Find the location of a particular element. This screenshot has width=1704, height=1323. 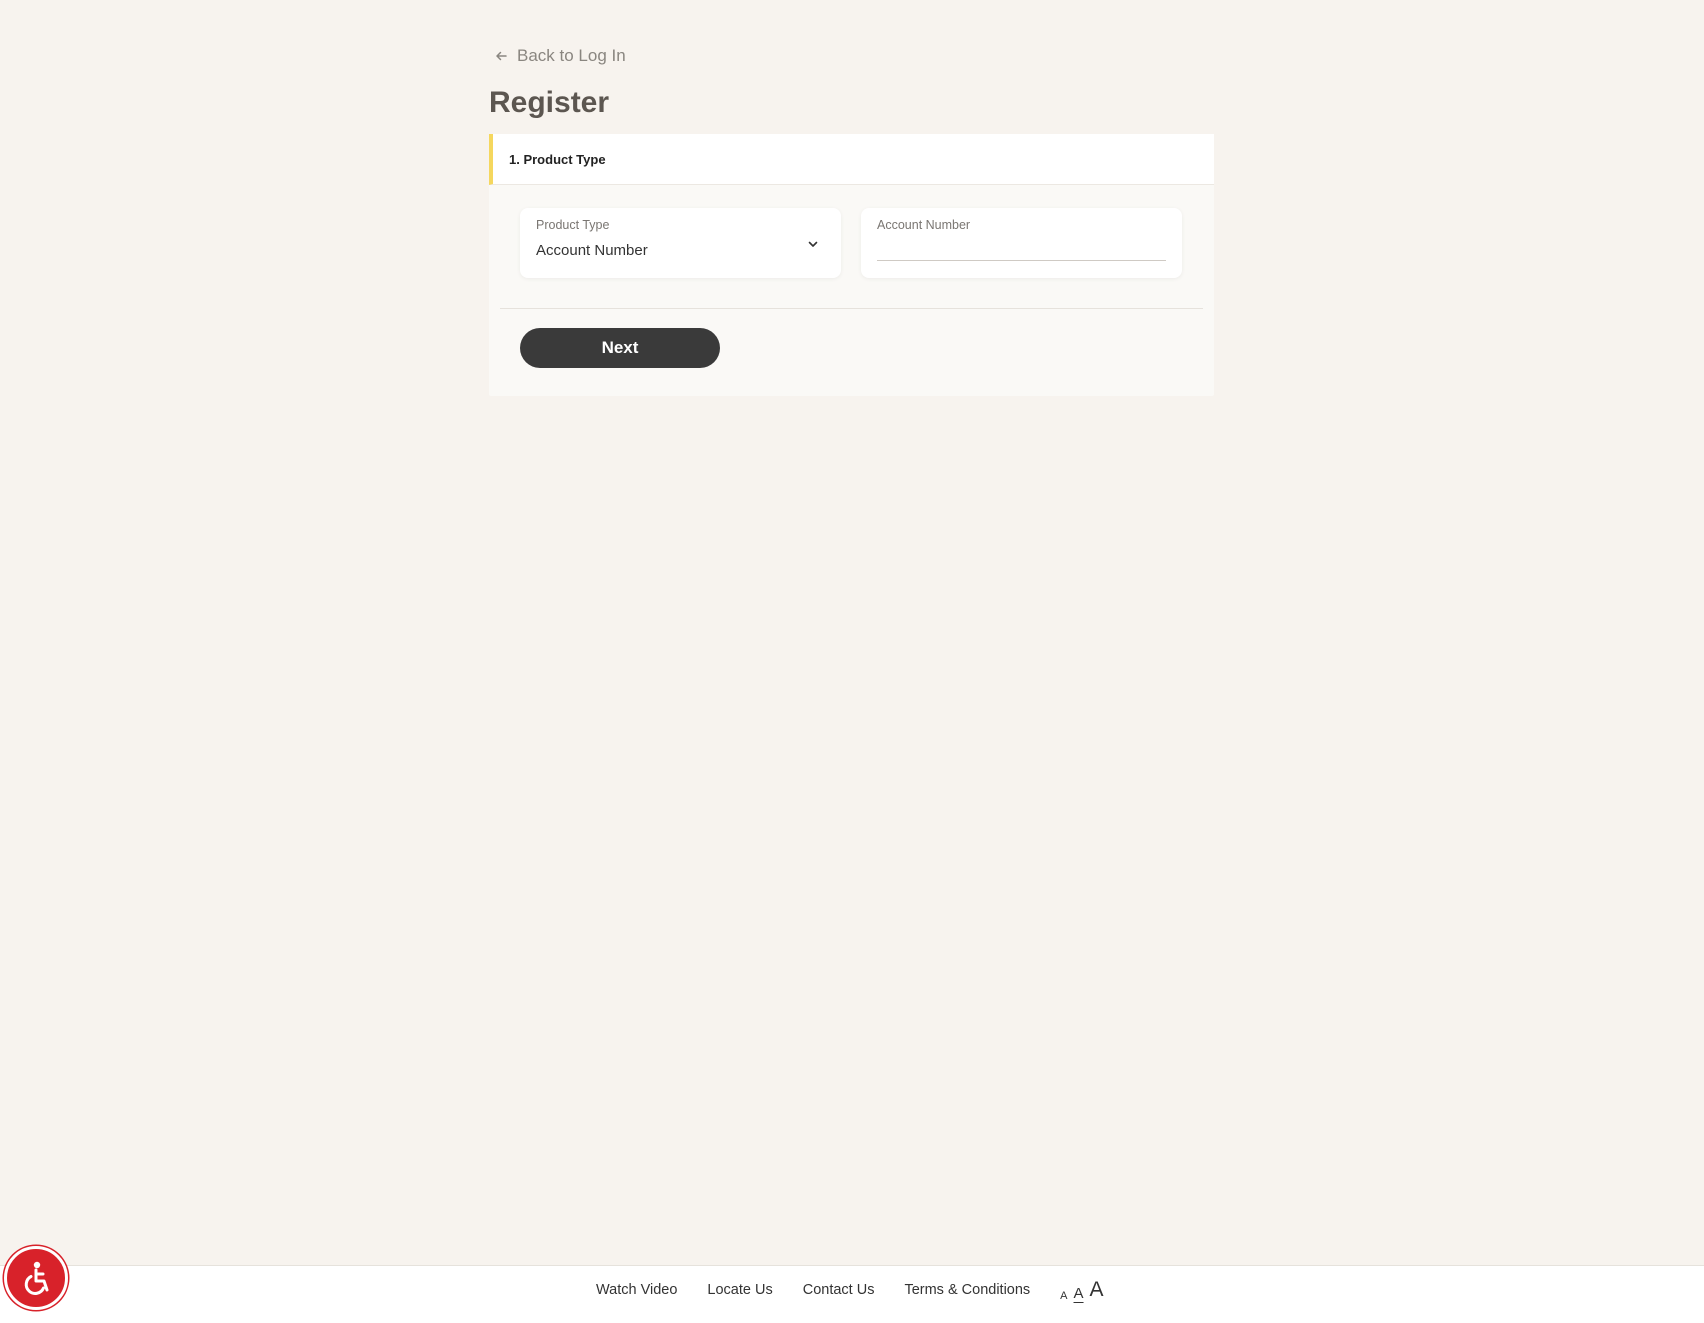

input-underline is located at coordinates (1021, 260).